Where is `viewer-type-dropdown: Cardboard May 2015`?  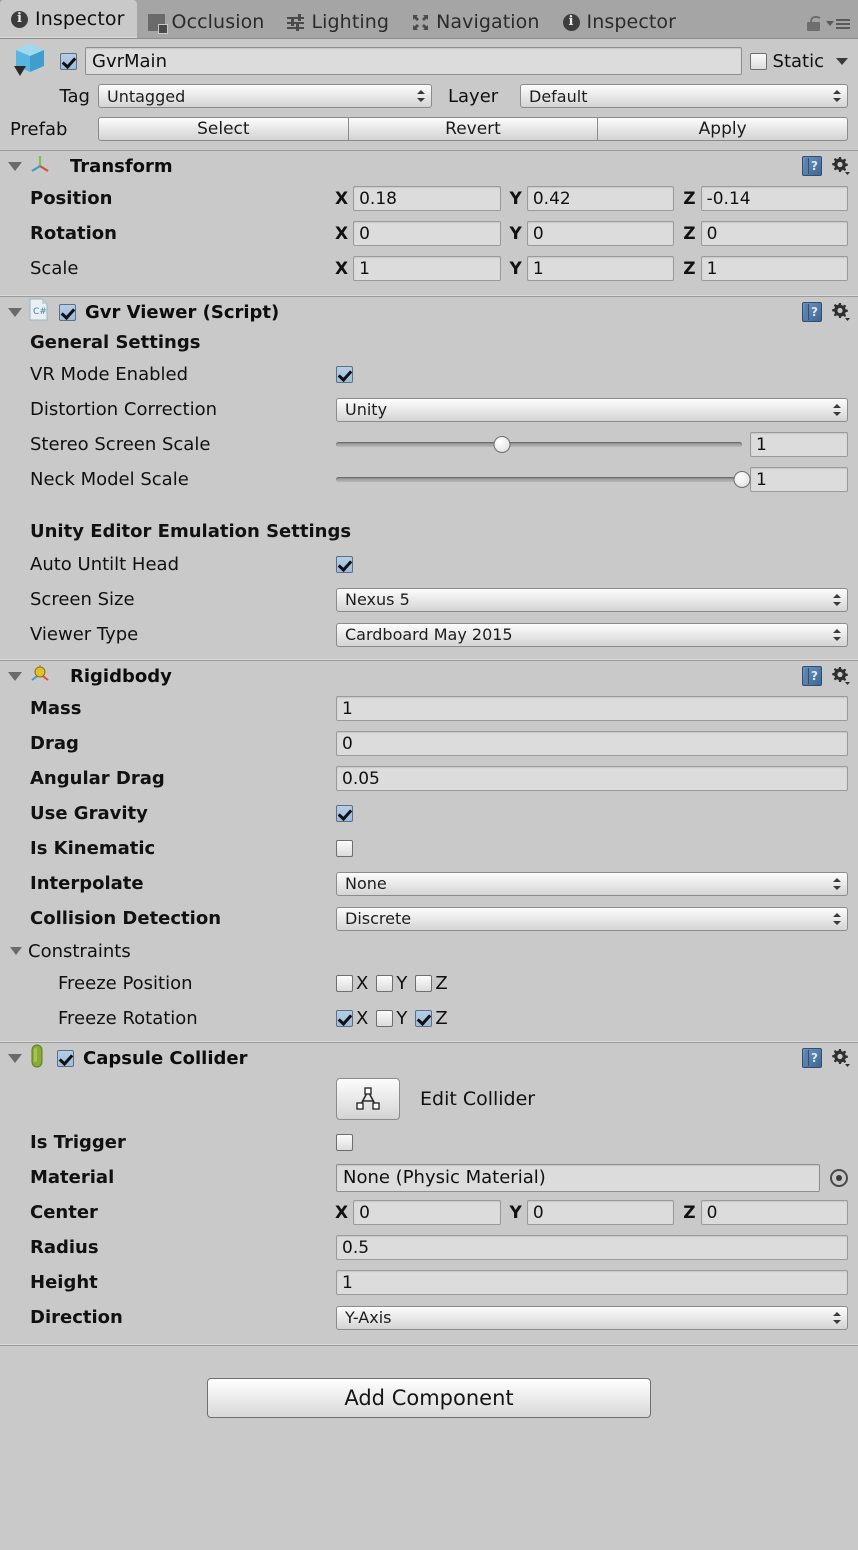 viewer-type-dropdown: Cardboard May 2015 is located at coordinates (592, 634).